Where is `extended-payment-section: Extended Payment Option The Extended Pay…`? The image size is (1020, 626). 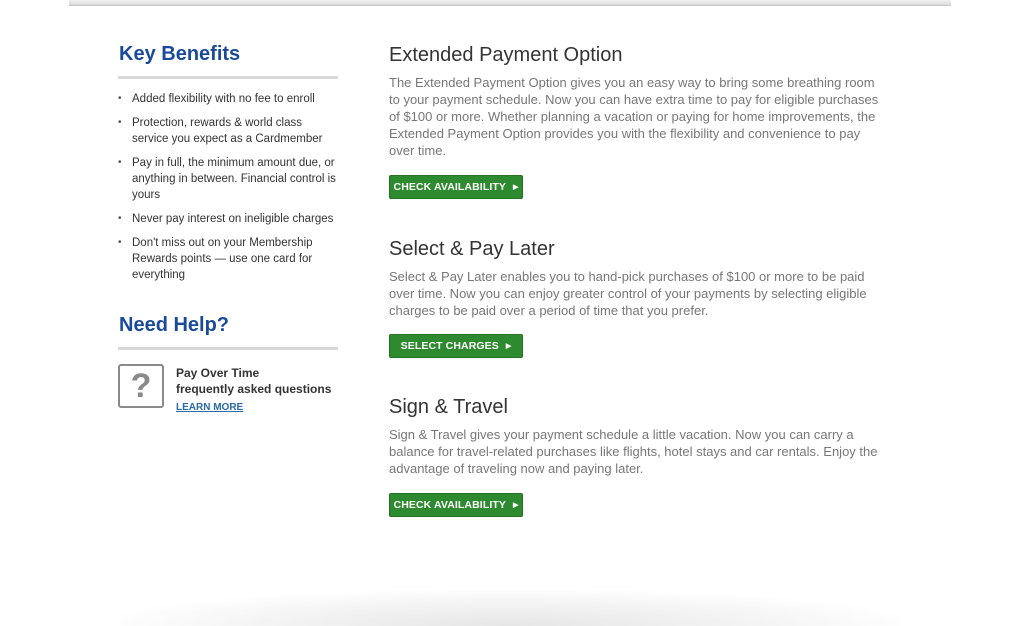 extended-payment-section: Extended Payment Option The Extended Pay… is located at coordinates (634, 120).